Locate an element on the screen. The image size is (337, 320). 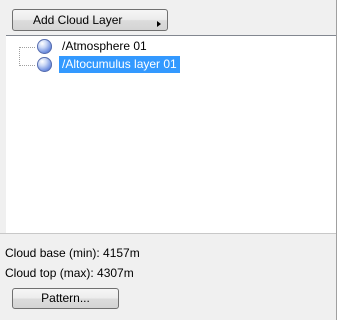
add-cloud-layer-label: Add Cloud Layer is located at coordinates (78, 20).